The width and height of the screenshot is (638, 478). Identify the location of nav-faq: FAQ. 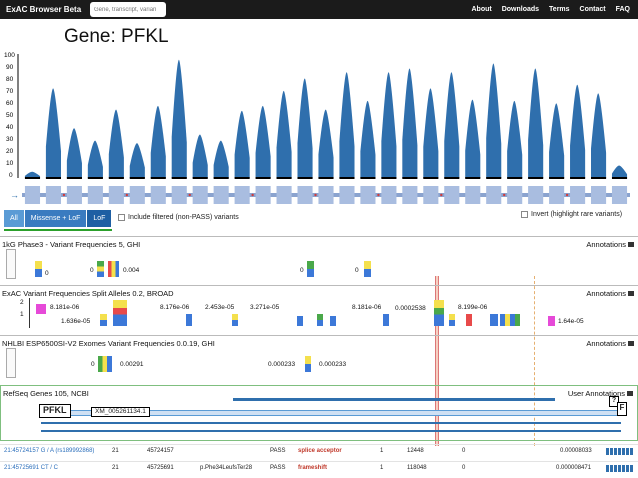
(623, 9).